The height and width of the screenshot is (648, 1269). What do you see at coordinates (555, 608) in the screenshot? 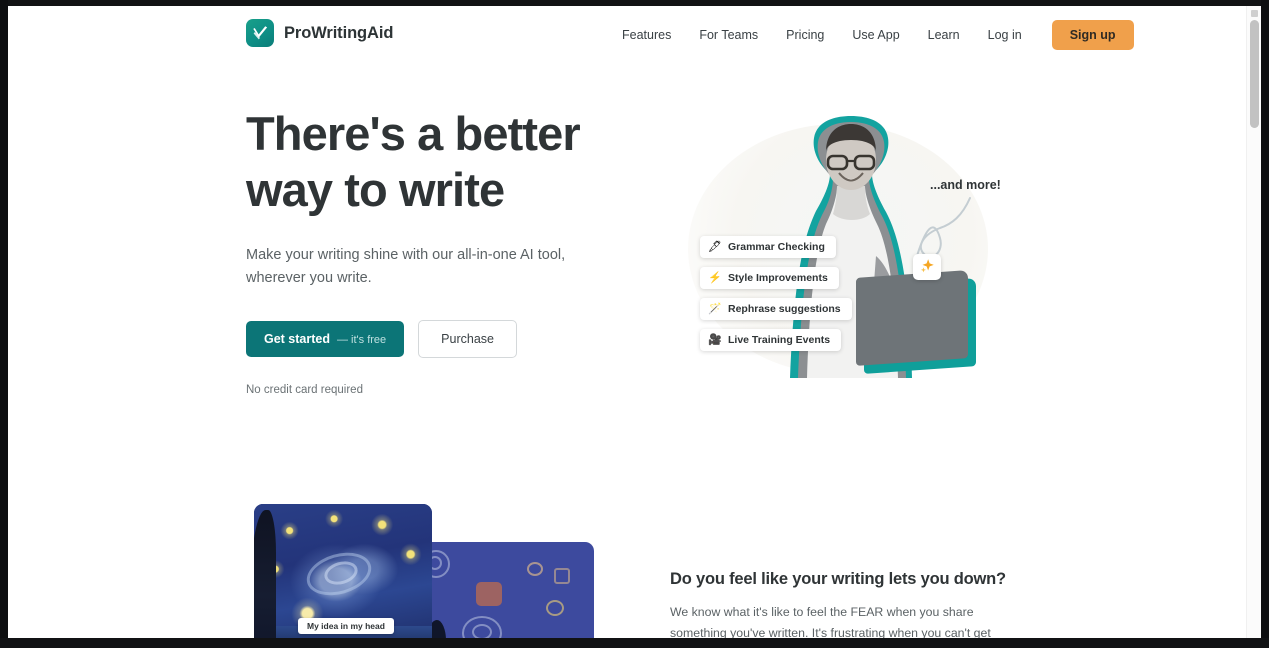
I see `doodle-swirl-icon` at bounding box center [555, 608].